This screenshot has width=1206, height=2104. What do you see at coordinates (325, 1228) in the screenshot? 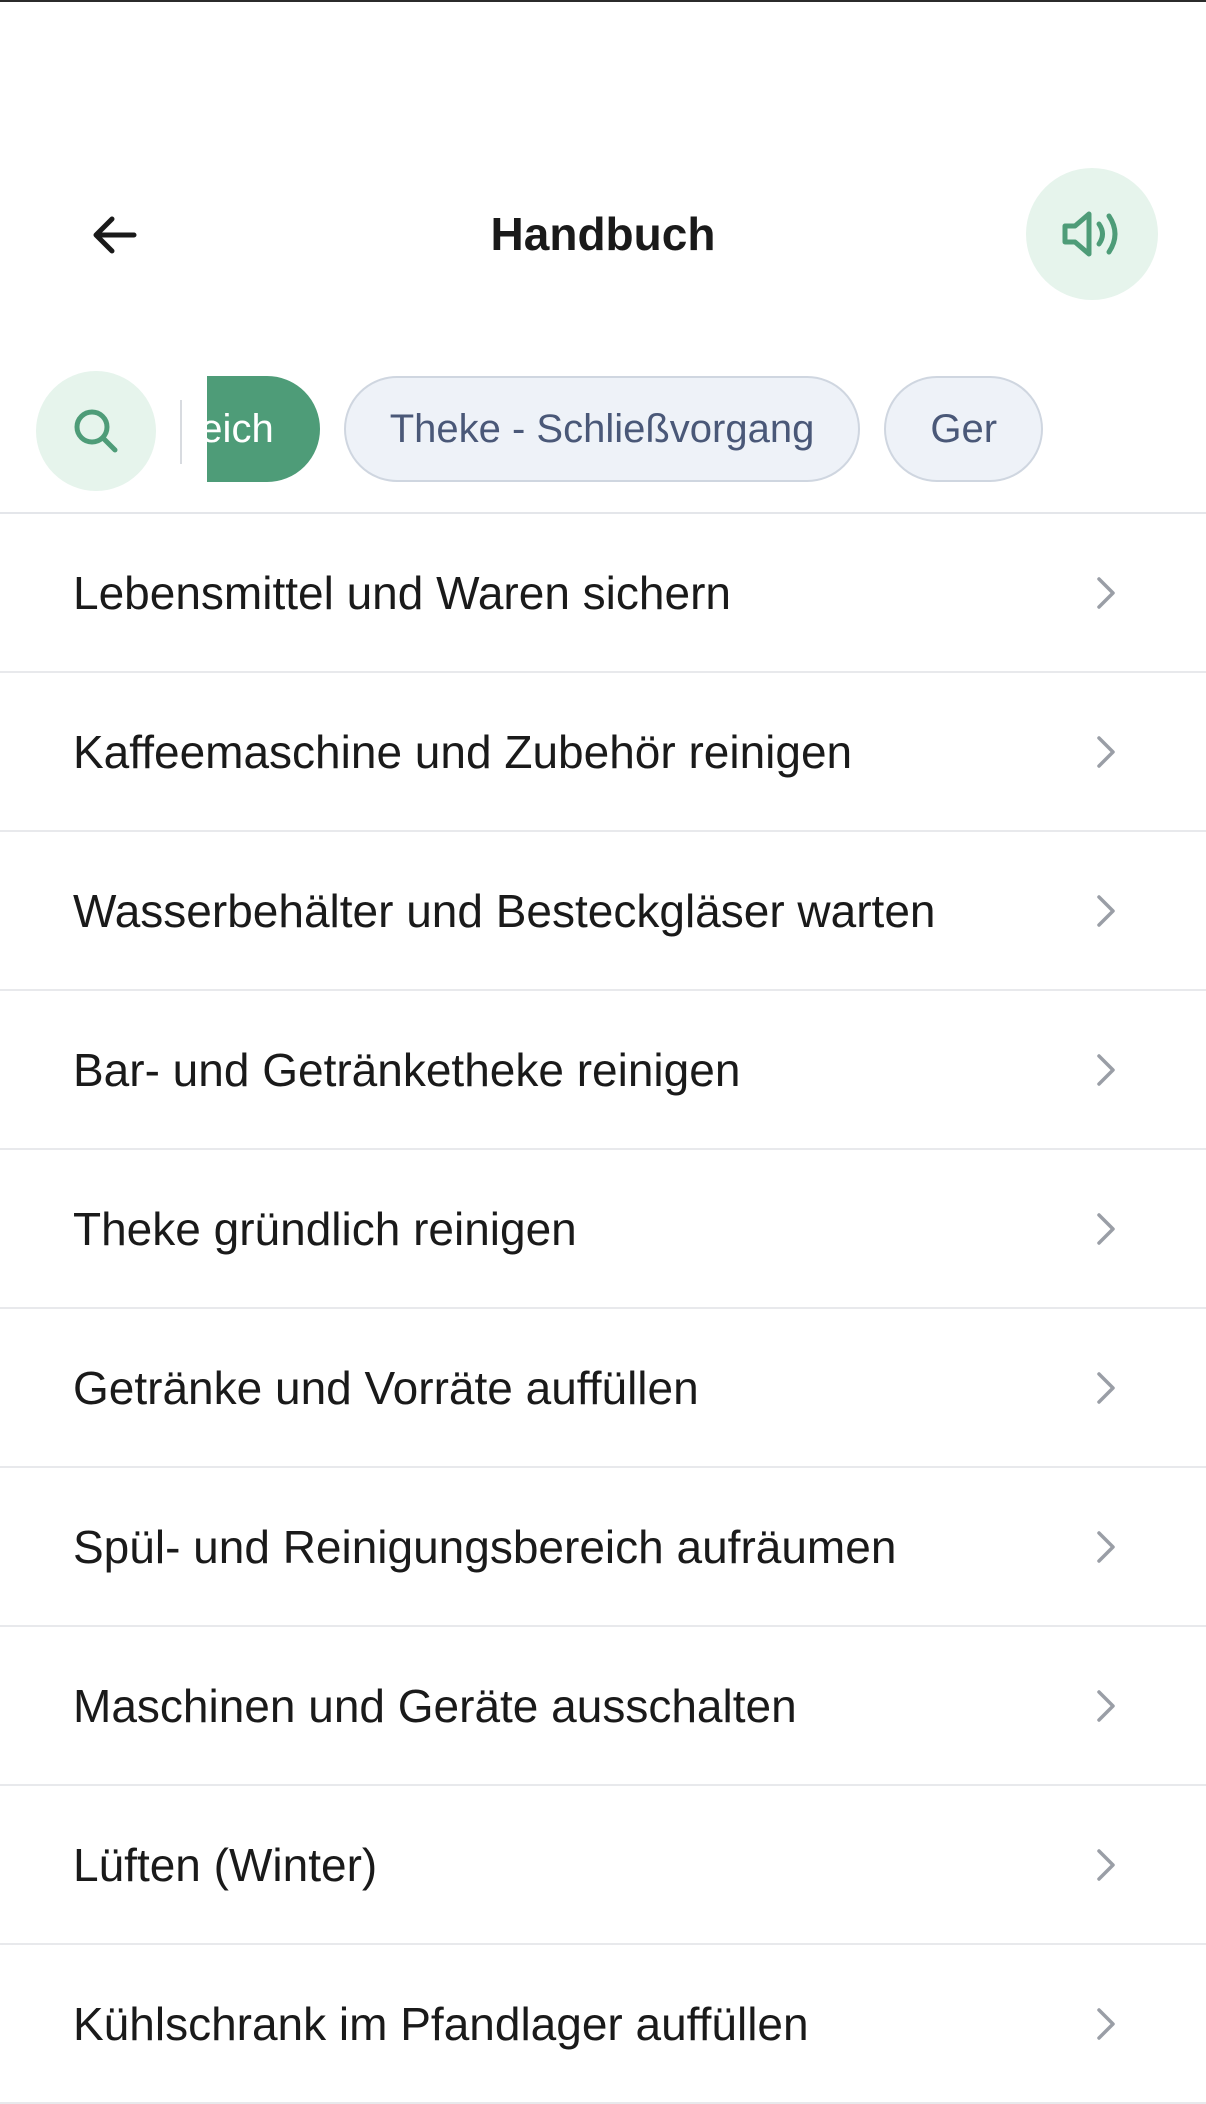
I see `list-item-label: Theke gründlich reinigen` at bounding box center [325, 1228].